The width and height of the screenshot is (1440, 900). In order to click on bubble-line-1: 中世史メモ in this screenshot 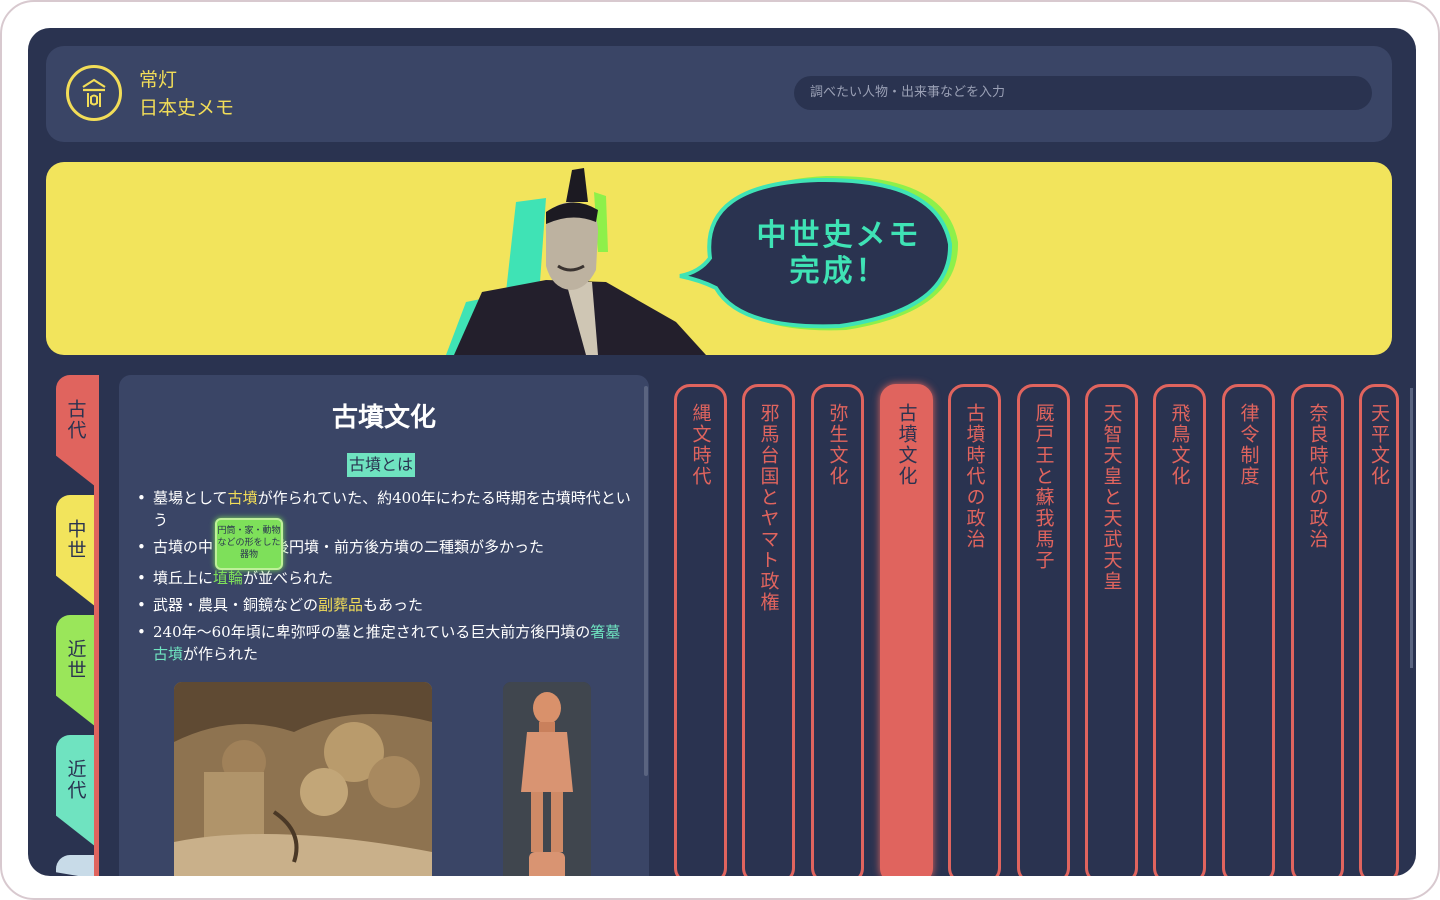, I will do `click(839, 235)`.